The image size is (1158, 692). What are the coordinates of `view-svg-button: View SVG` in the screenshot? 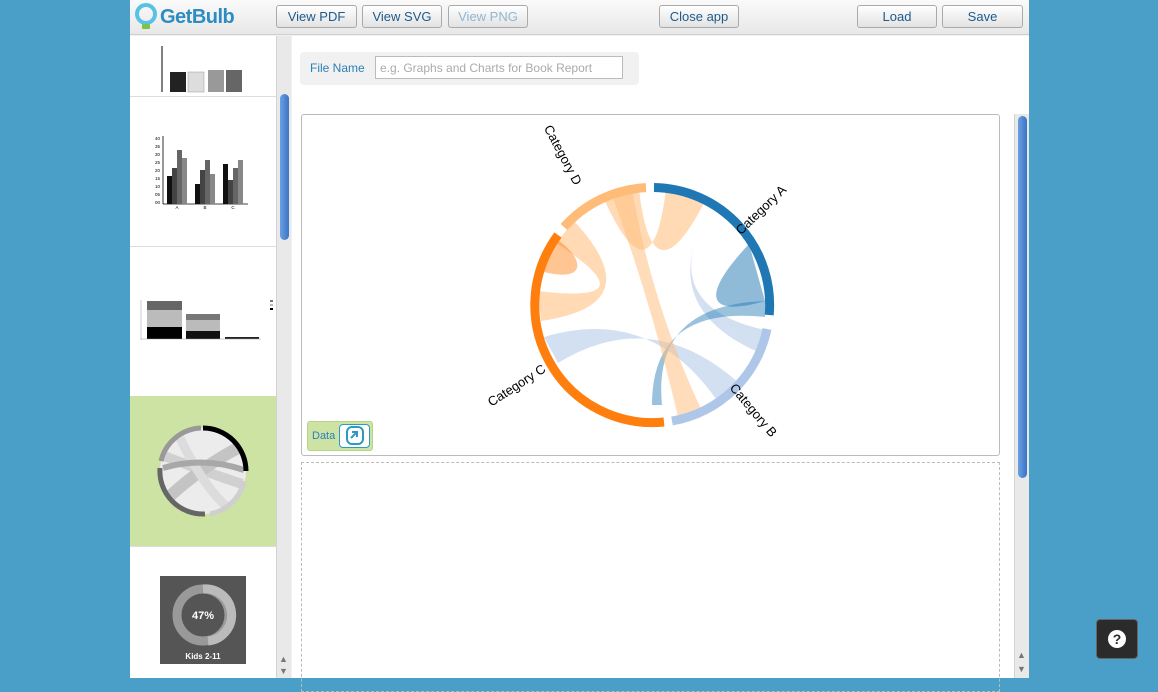 It's located at (402, 16).